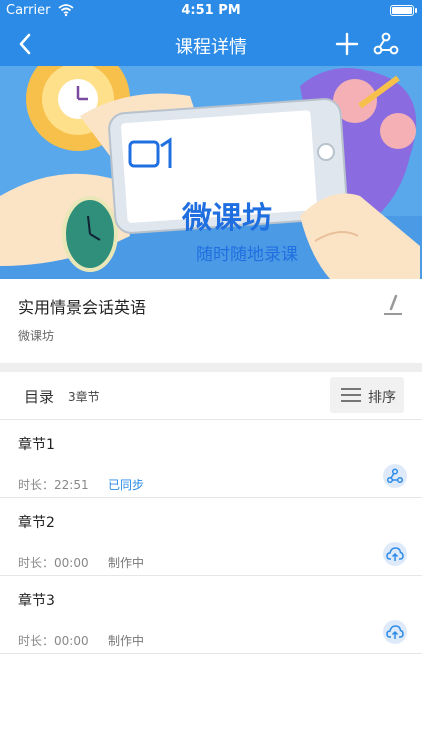  Describe the element at coordinates (36, 445) in the screenshot. I see `chapter-title: 章节1` at that location.